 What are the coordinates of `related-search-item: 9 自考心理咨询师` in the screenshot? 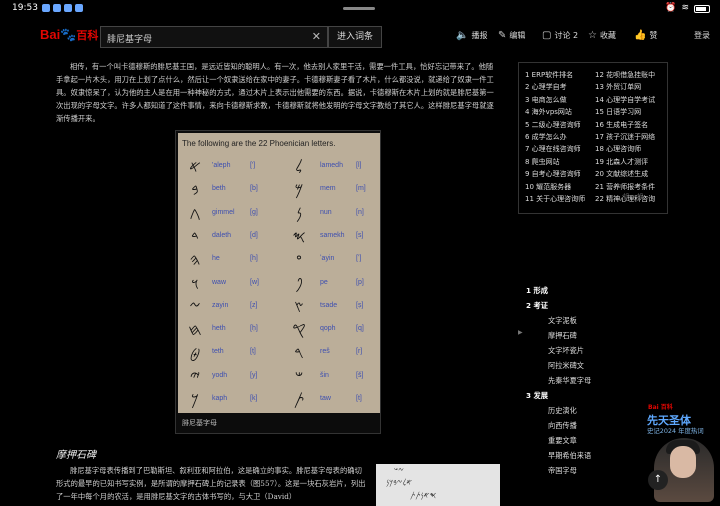 It's located at (555, 174).